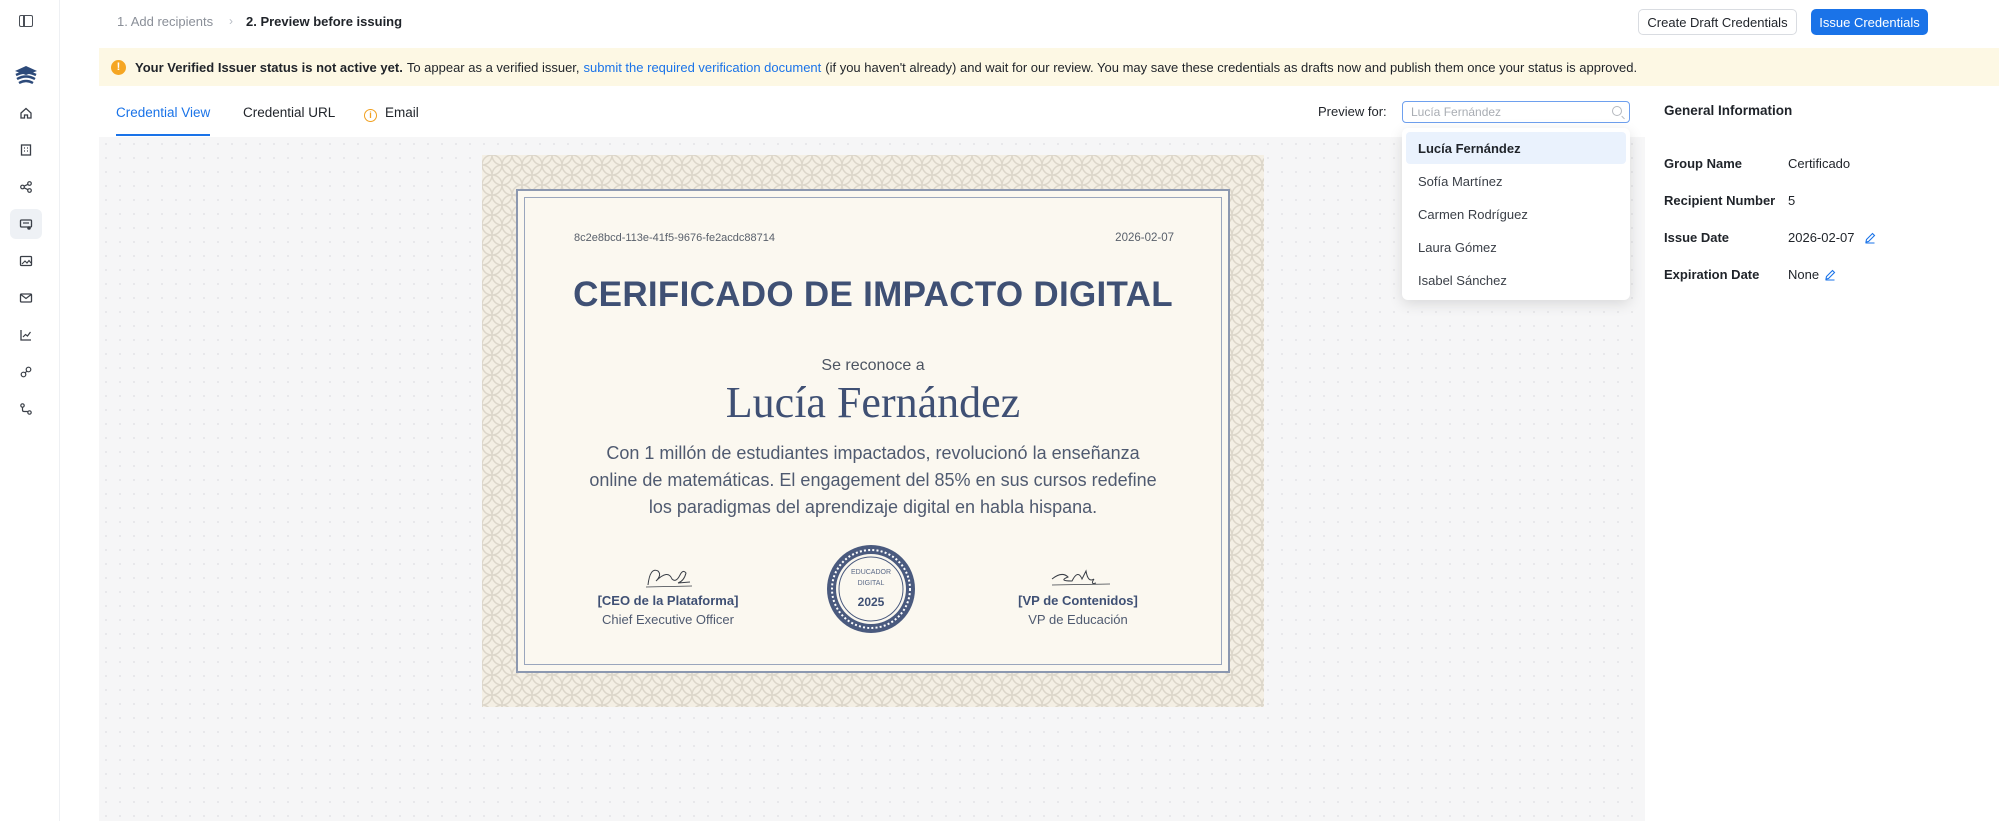 This screenshot has height=821, width=1999. Describe the element at coordinates (370, 115) in the screenshot. I see `info-icon: i` at that location.